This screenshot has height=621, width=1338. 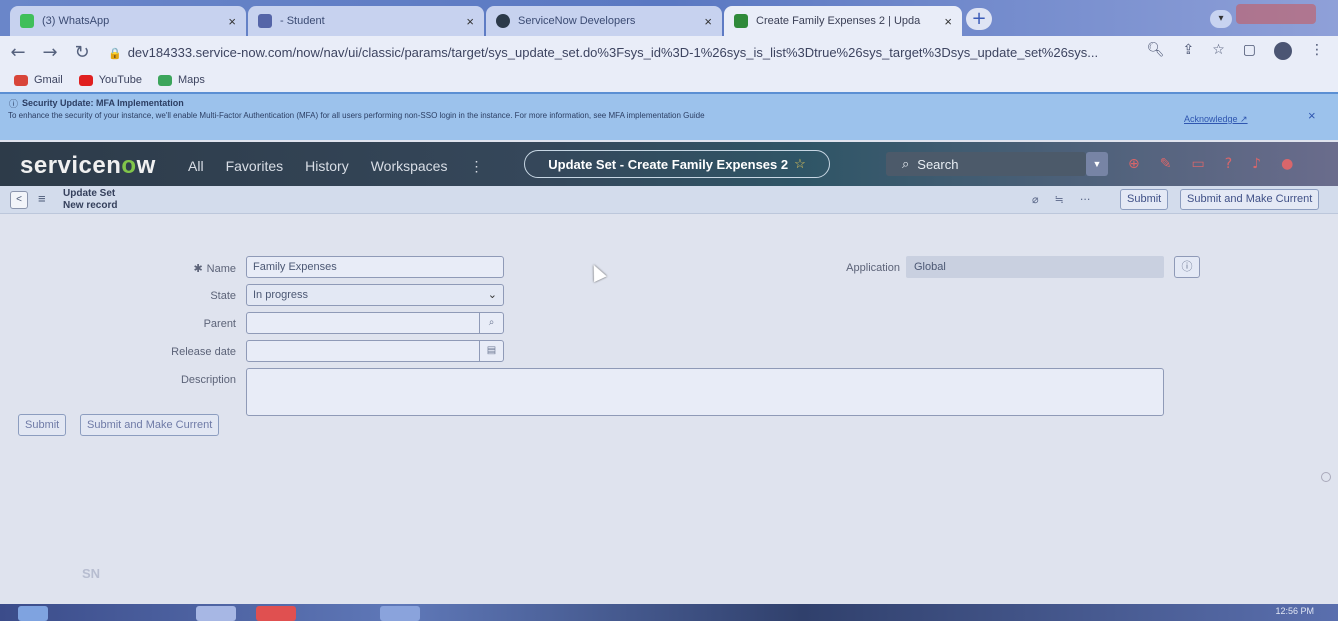 What do you see at coordinates (90, 205) in the screenshot?
I see `form-record-name: New record` at bounding box center [90, 205].